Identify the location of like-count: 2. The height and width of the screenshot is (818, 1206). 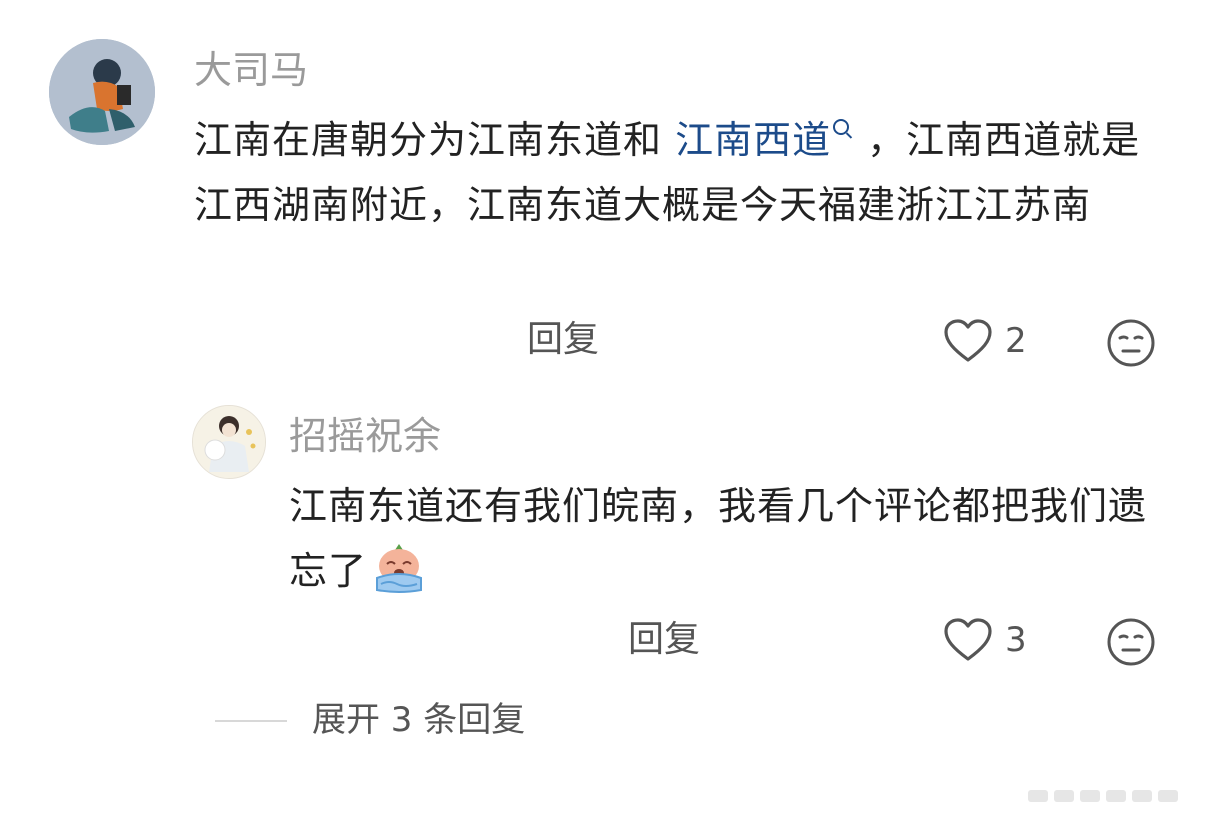
(1016, 341).